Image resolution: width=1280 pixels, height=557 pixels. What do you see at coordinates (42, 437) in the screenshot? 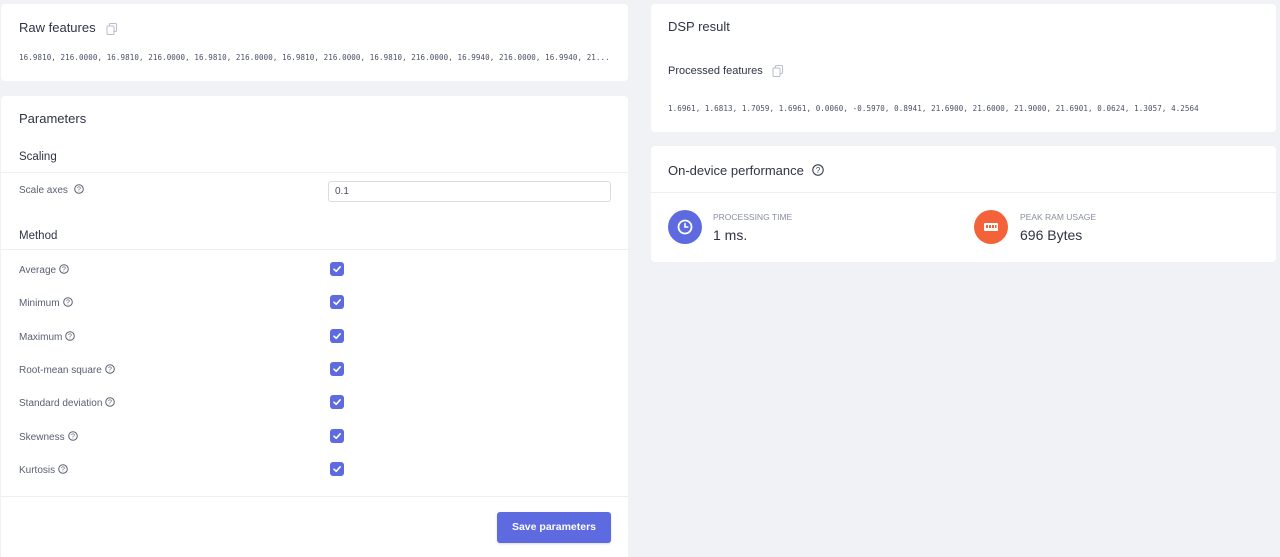
I see `method-option-label: Skewness` at bounding box center [42, 437].